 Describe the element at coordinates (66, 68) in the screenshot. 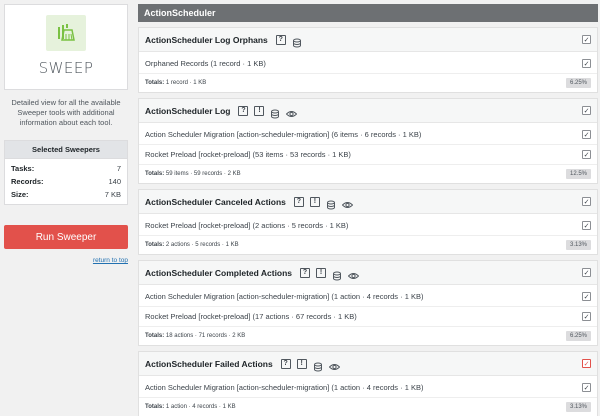

I see `logo-text: SWEEP` at that location.